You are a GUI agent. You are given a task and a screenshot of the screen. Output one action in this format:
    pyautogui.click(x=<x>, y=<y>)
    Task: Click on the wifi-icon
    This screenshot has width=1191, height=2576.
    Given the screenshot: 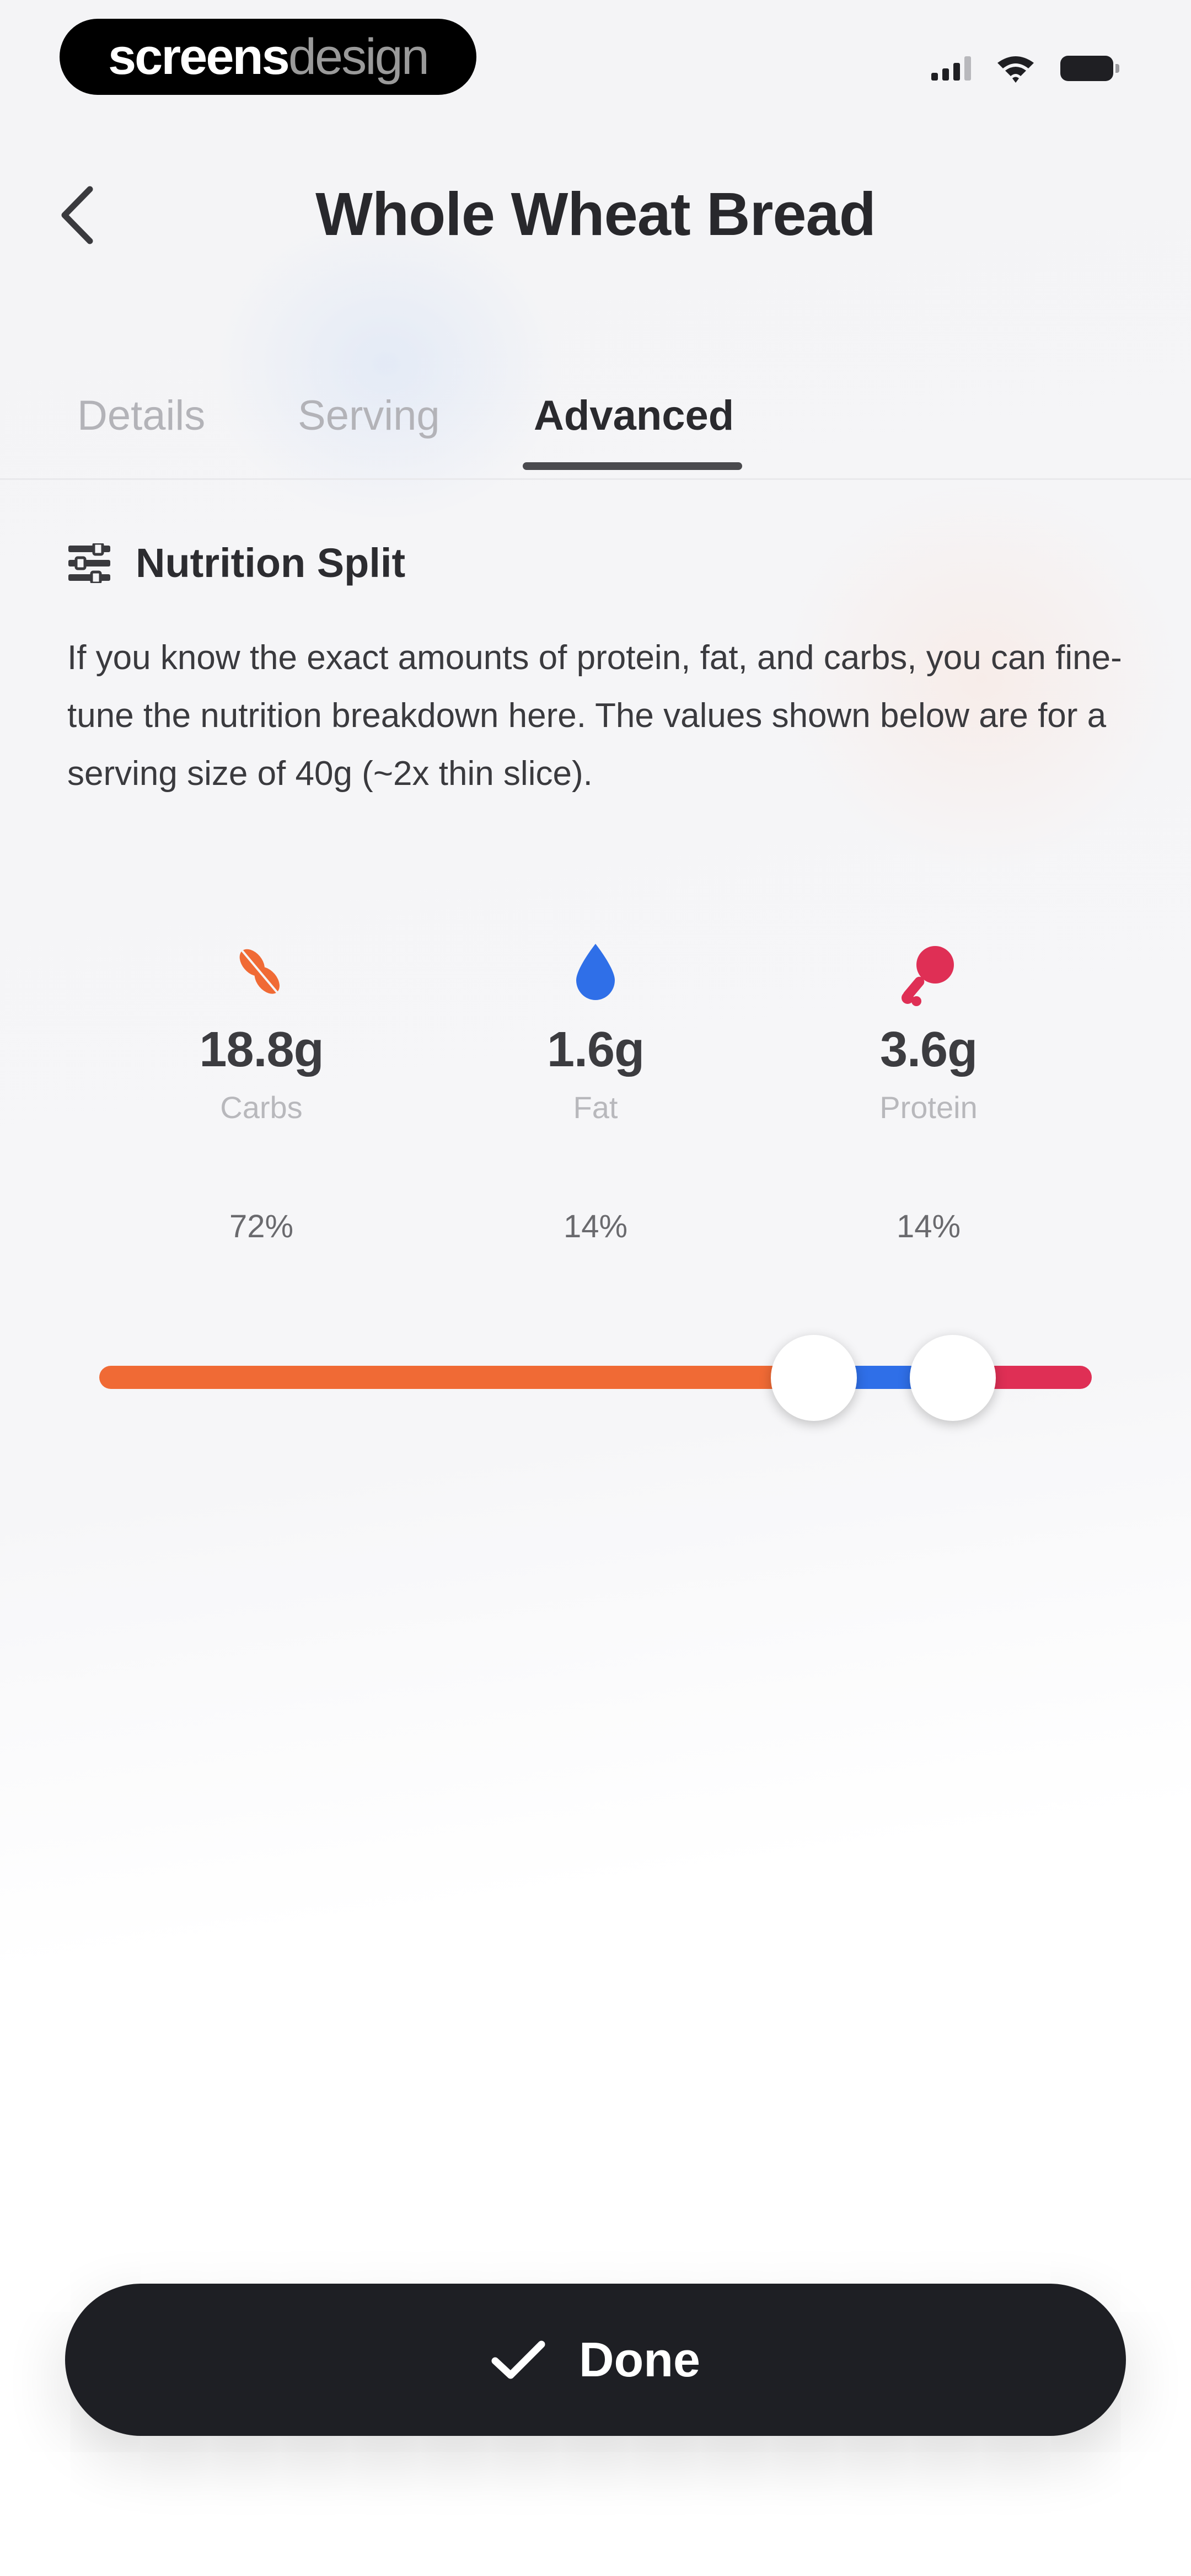 What is the action you would take?
    pyautogui.click(x=1015, y=69)
    